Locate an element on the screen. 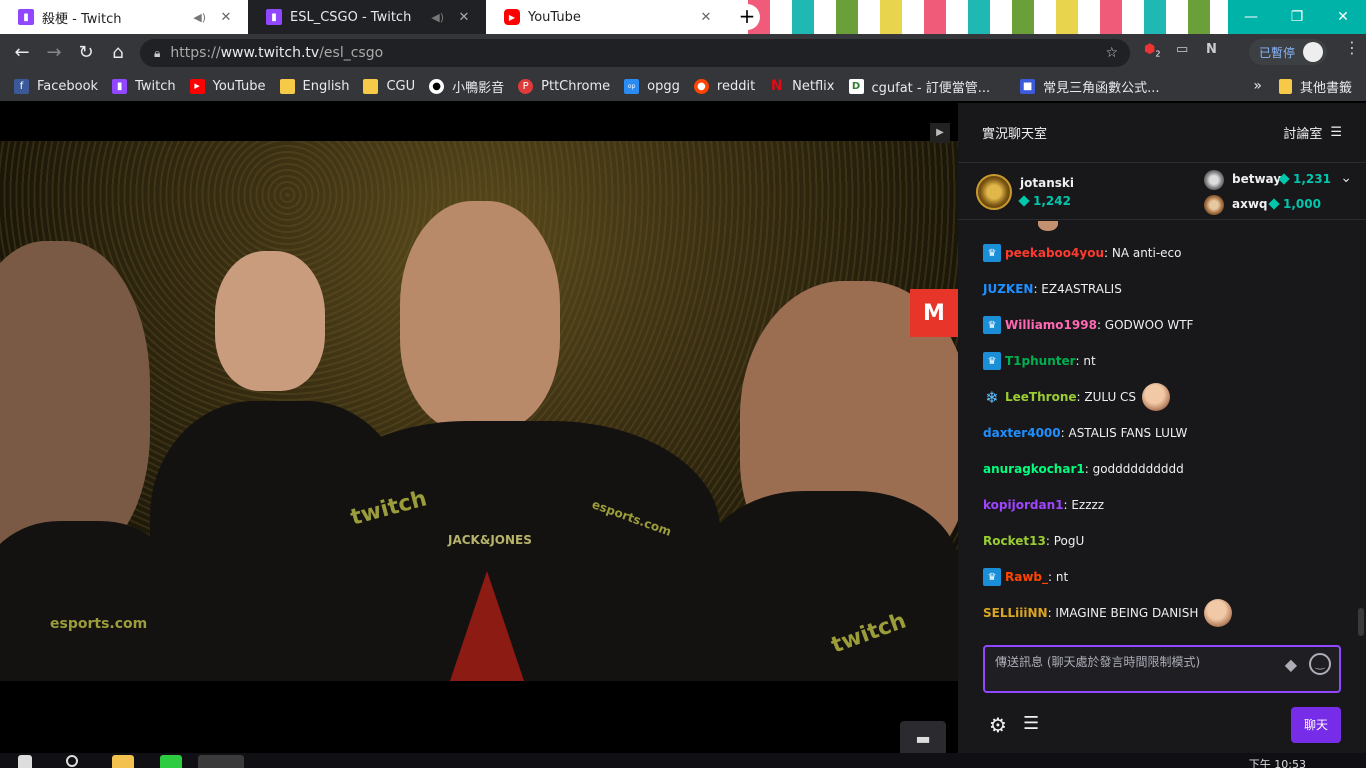 Image resolution: width=1366 pixels, height=768 pixels. file-explorer-icon is located at coordinates (123, 761).